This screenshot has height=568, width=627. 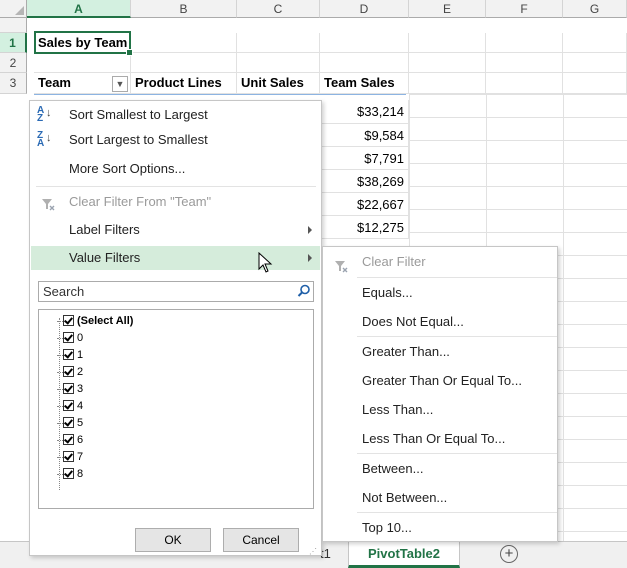 I want to click on search-placeholder: Search, so click(x=64, y=291).